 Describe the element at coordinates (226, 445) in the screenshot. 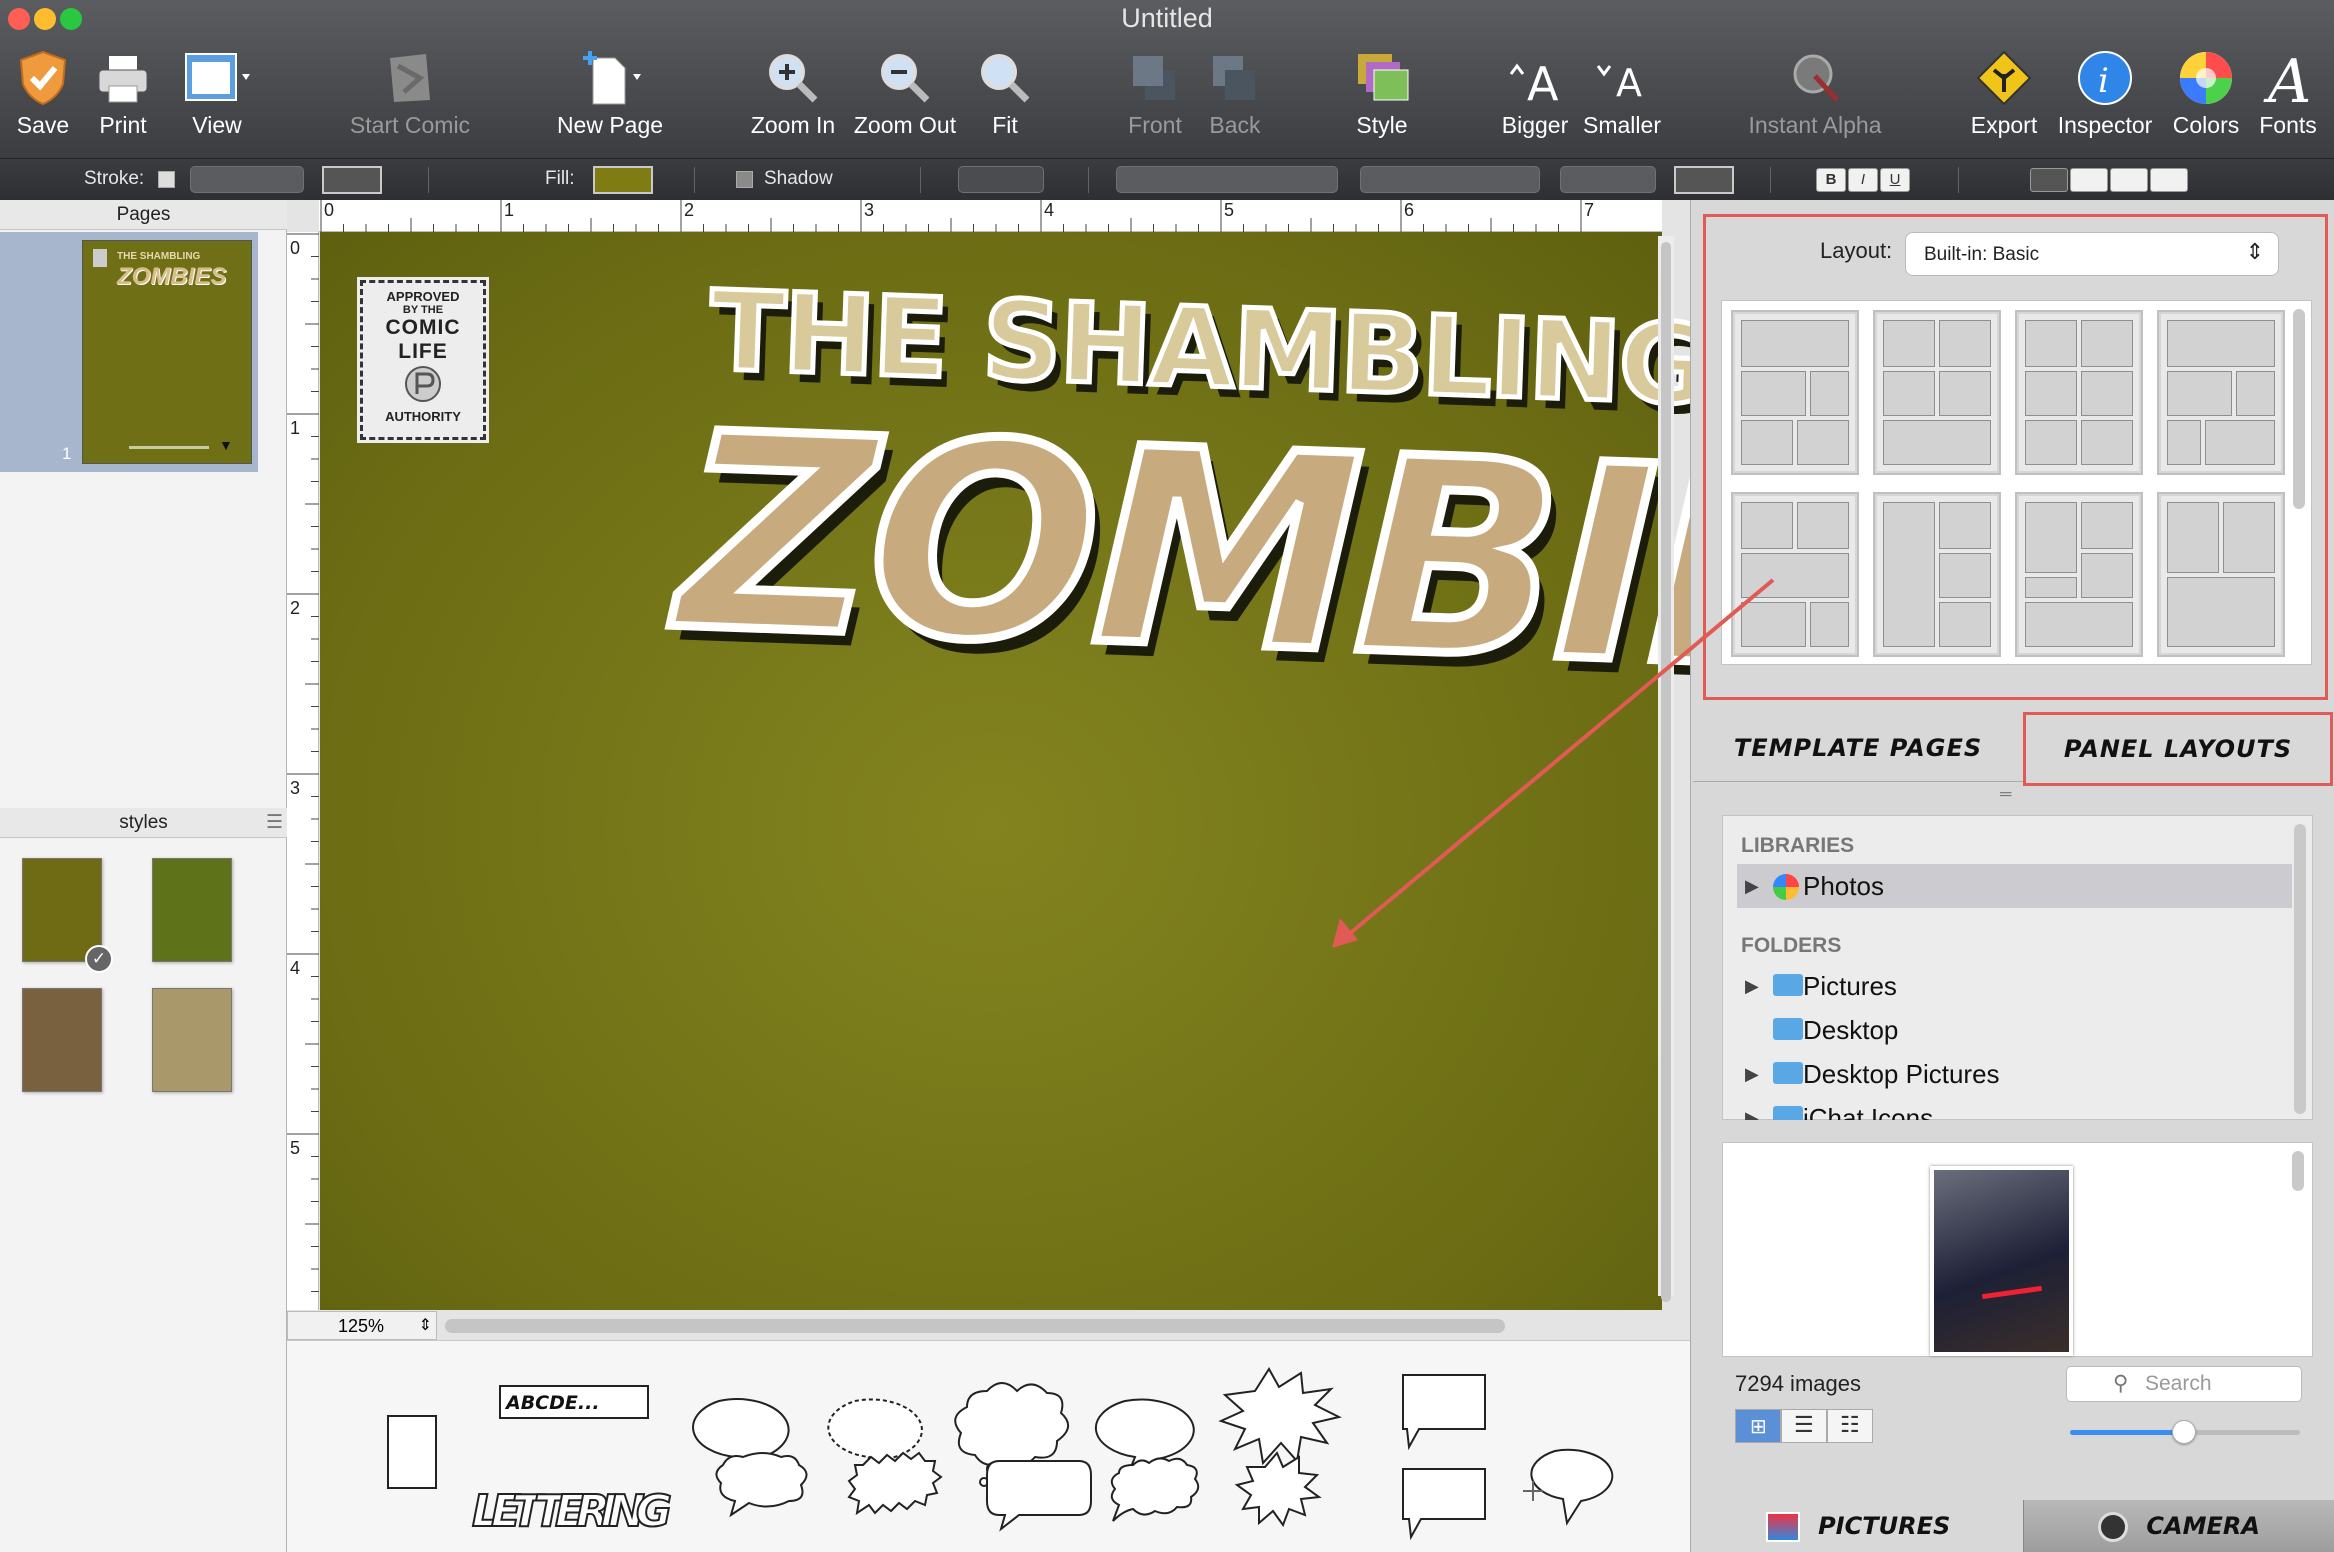

I see `page-menu-triangle-icon: ▼` at that location.